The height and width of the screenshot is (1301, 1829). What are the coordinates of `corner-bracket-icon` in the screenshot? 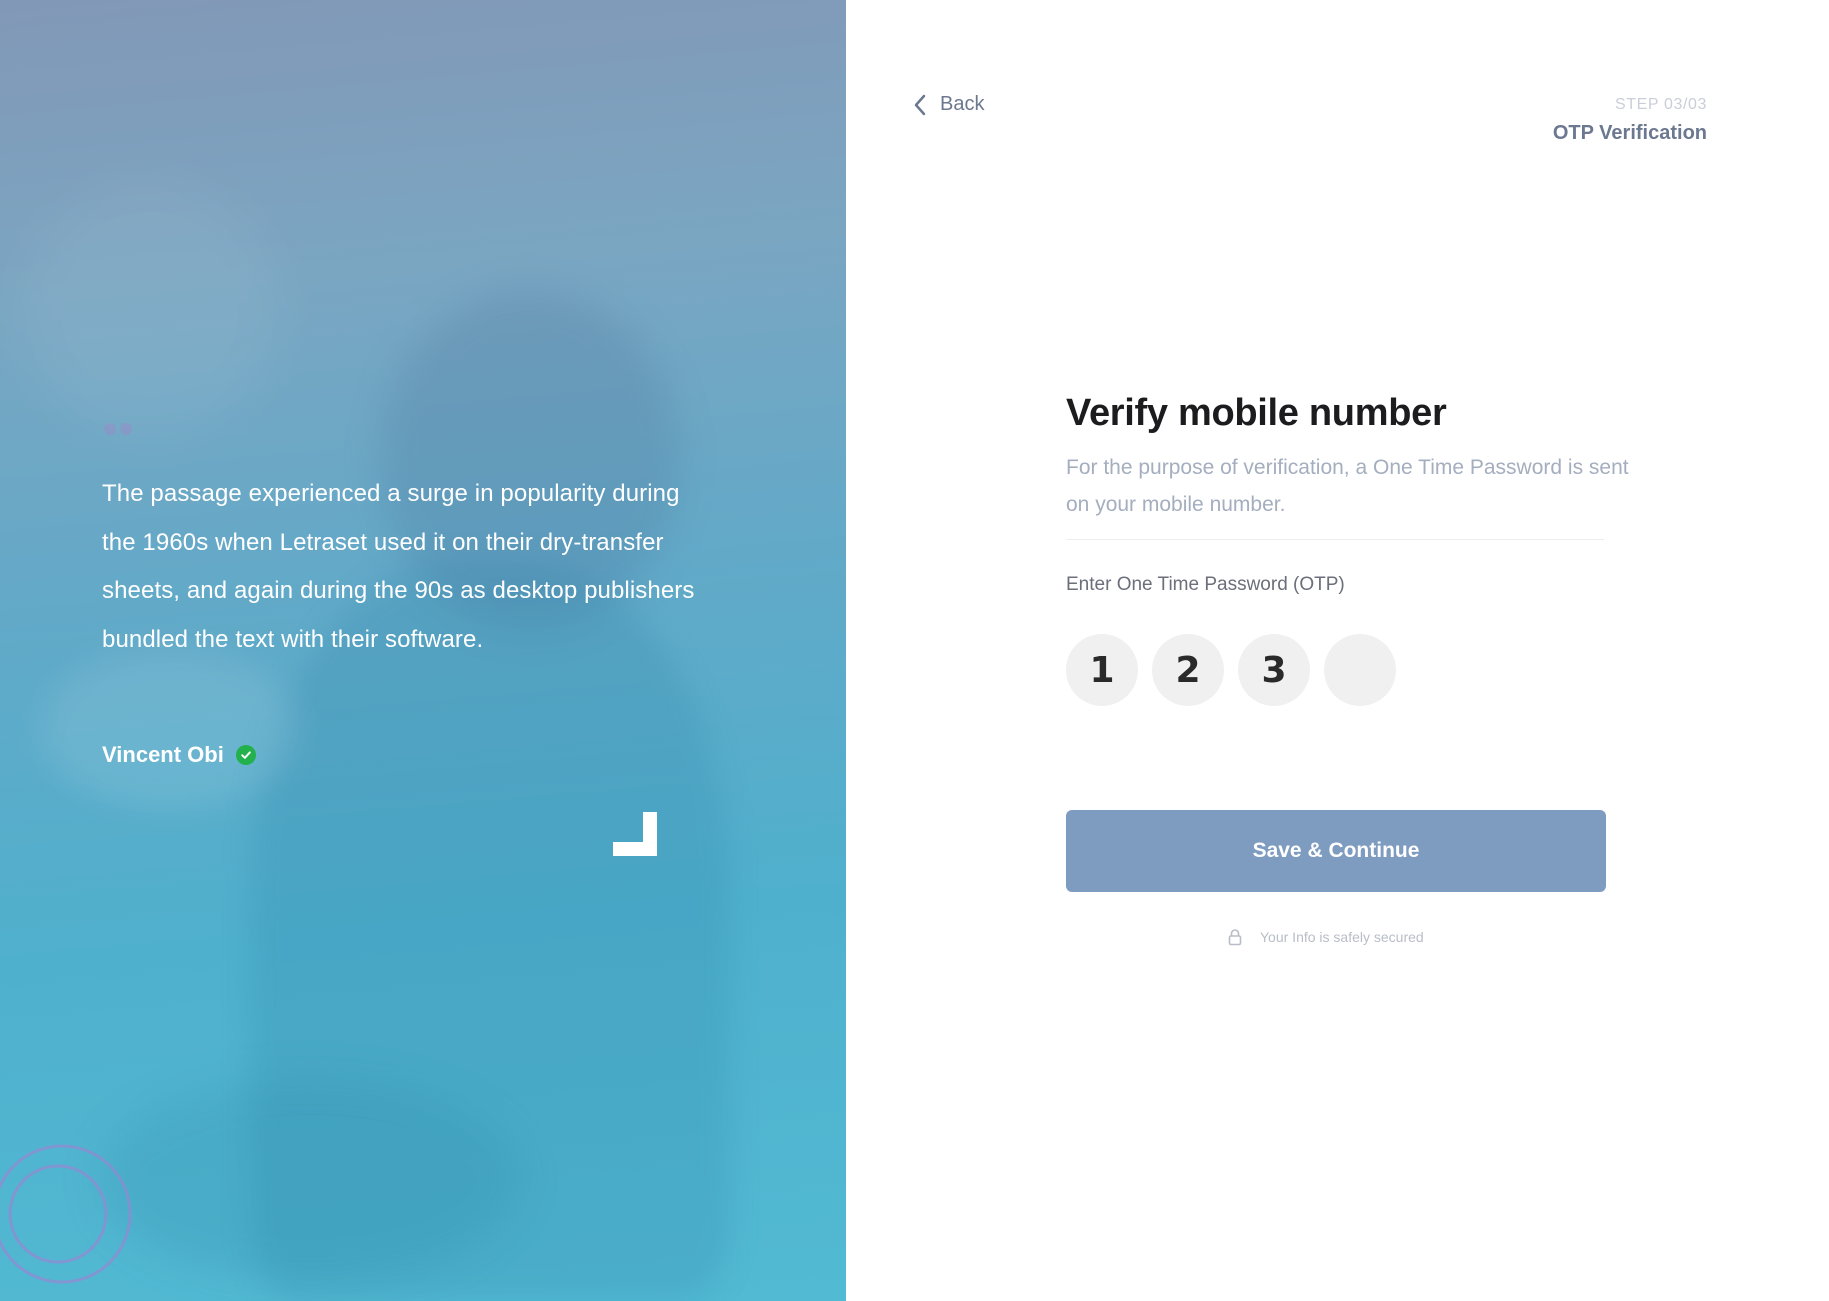 It's located at (635, 834).